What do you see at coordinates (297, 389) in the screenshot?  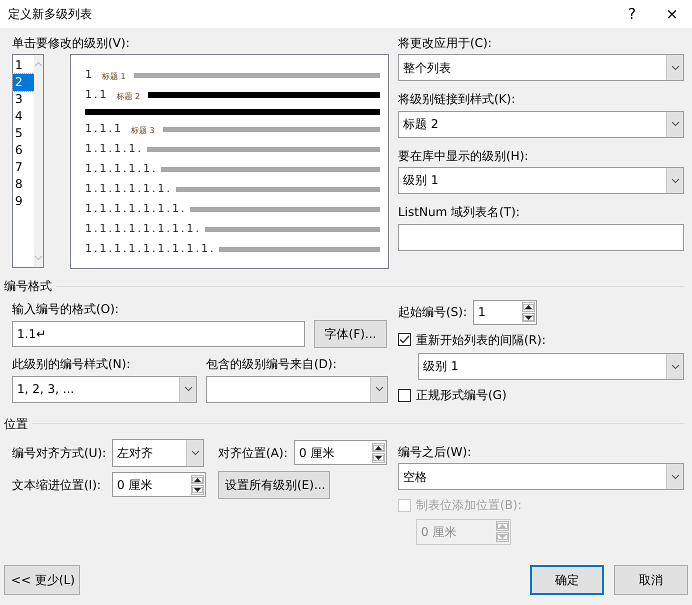 I see `dropdown` at bounding box center [297, 389].